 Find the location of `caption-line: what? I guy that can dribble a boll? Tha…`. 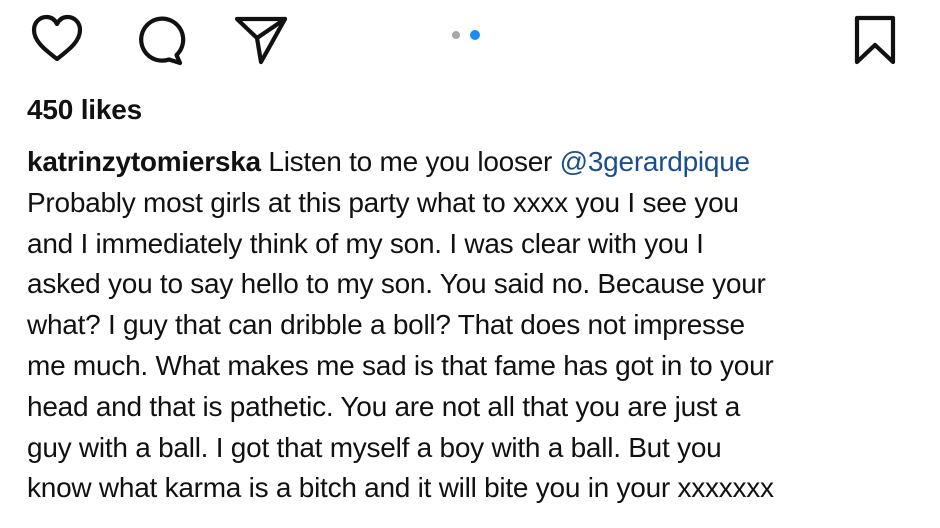

caption-line: what? I guy that can dribble a boll? Tha… is located at coordinates (386, 325).